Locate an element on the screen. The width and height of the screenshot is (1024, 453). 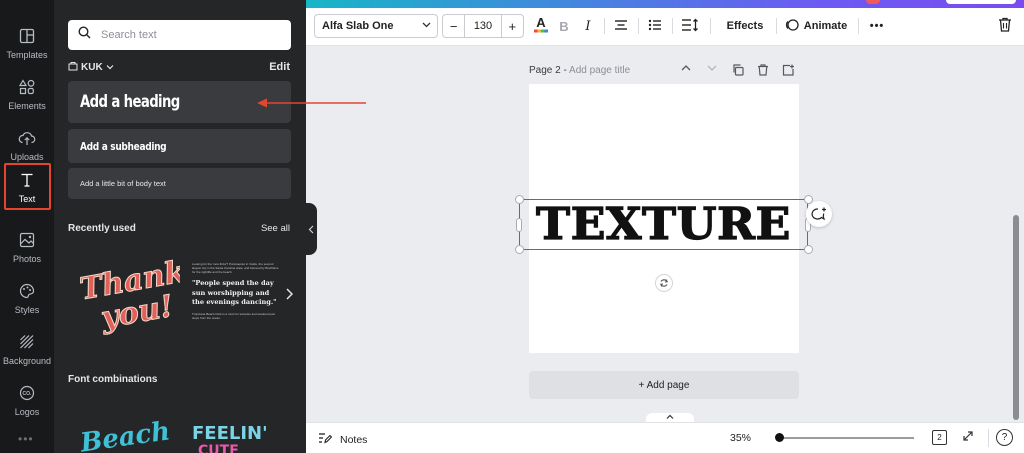
add-page-icon is located at coordinates (788, 70).